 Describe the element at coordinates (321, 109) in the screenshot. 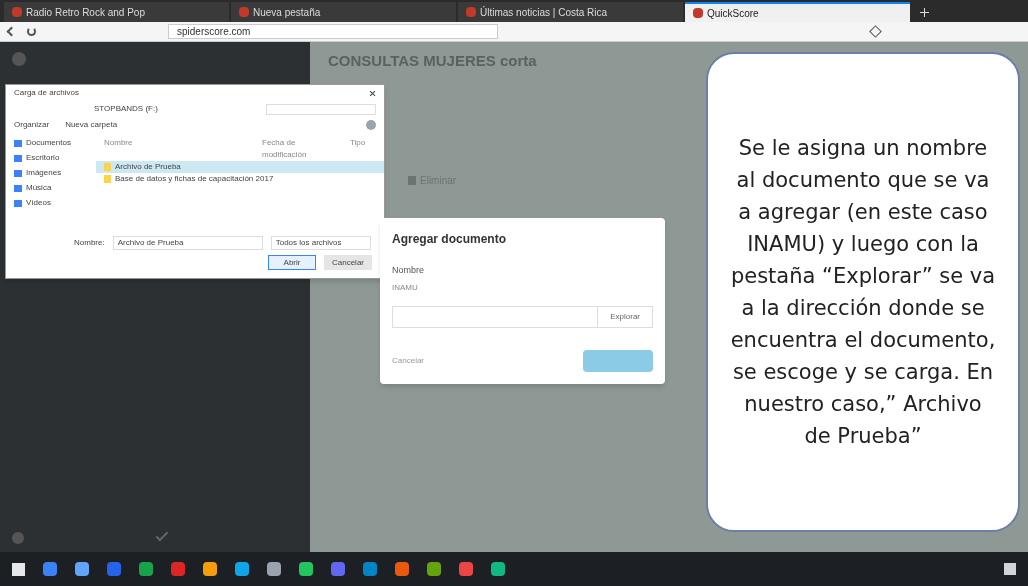

I see `search-field` at that location.